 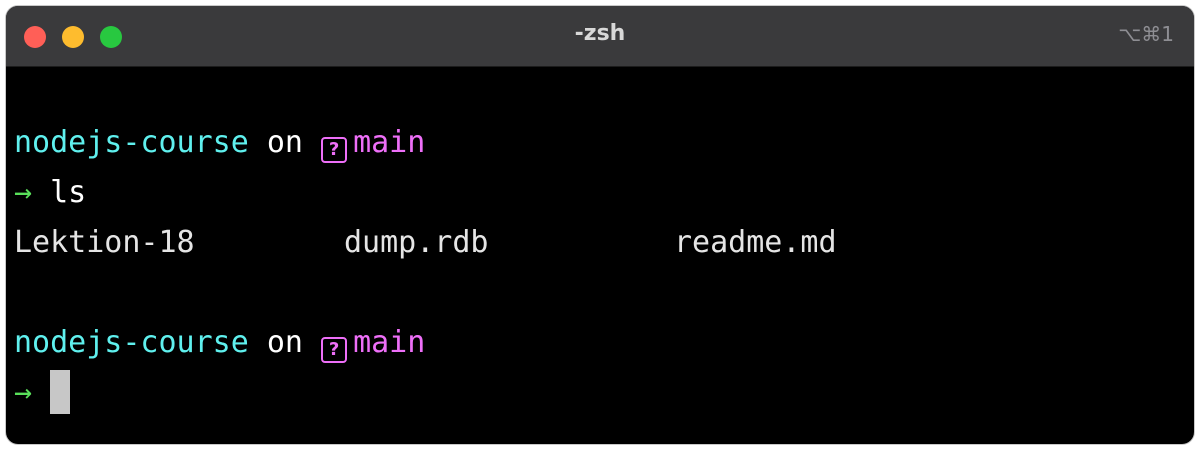 I want to click on ls-output-line: Lektion-18 dump.rdb readme.md, so click(x=425, y=243).